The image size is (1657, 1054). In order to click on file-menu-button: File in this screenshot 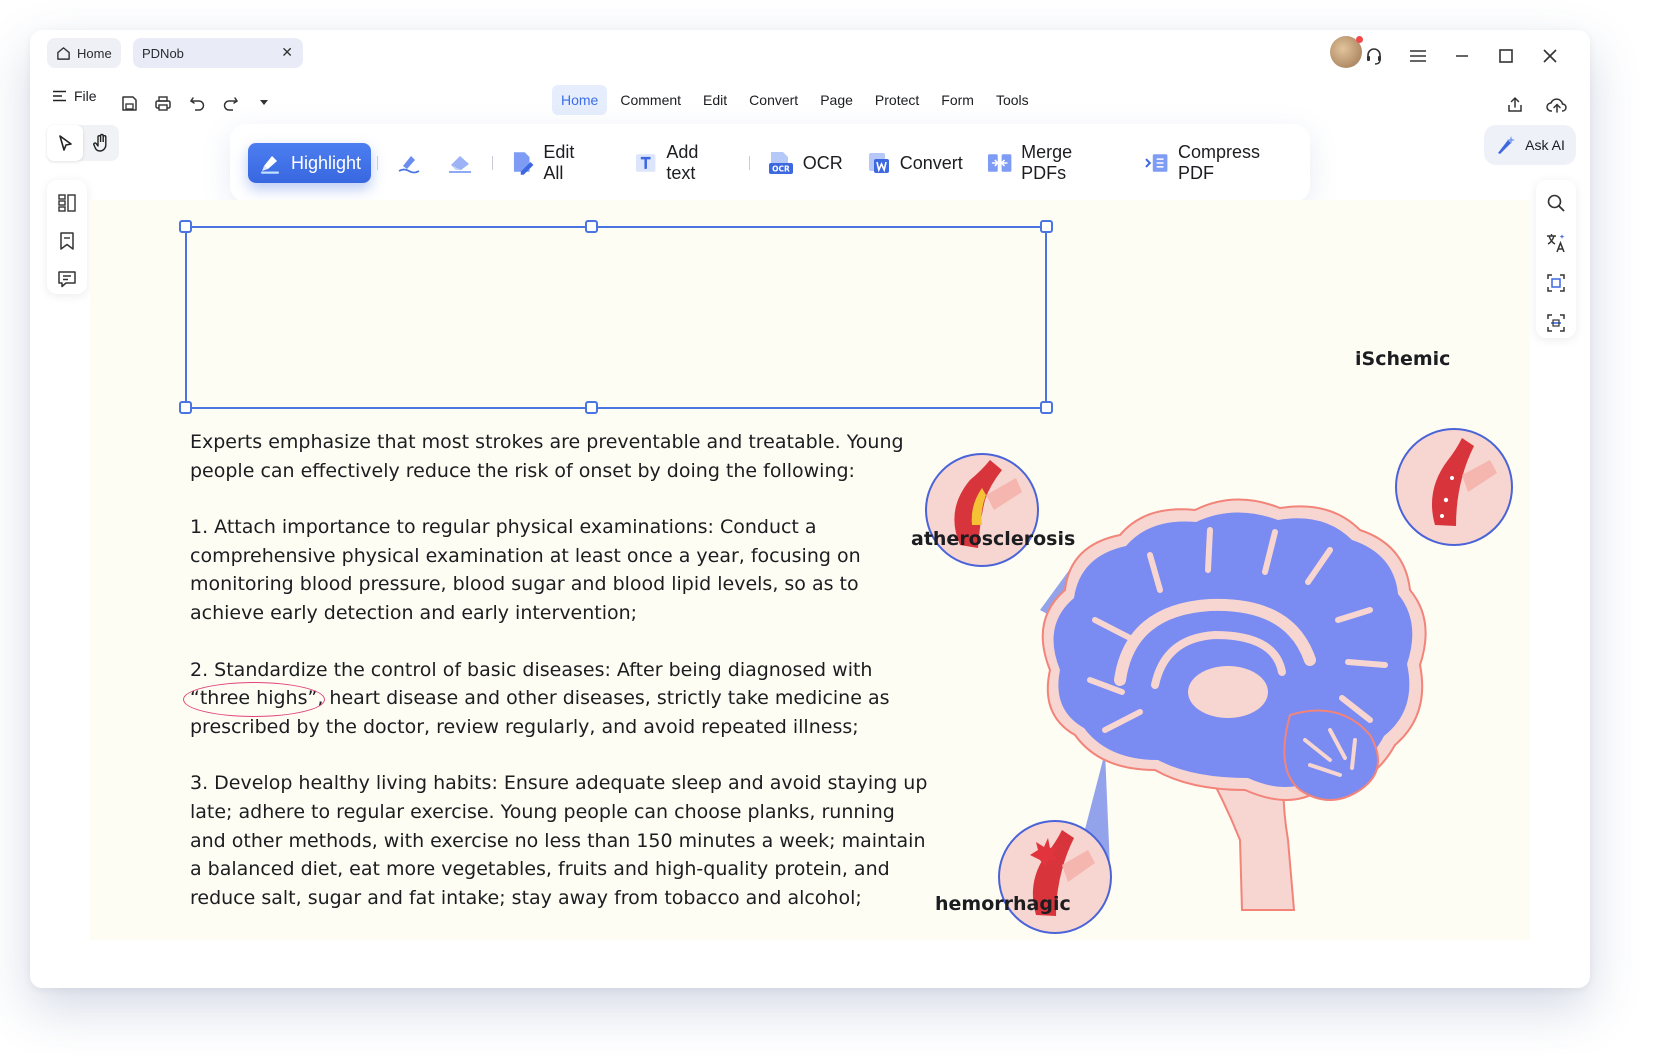, I will do `click(74, 96)`.